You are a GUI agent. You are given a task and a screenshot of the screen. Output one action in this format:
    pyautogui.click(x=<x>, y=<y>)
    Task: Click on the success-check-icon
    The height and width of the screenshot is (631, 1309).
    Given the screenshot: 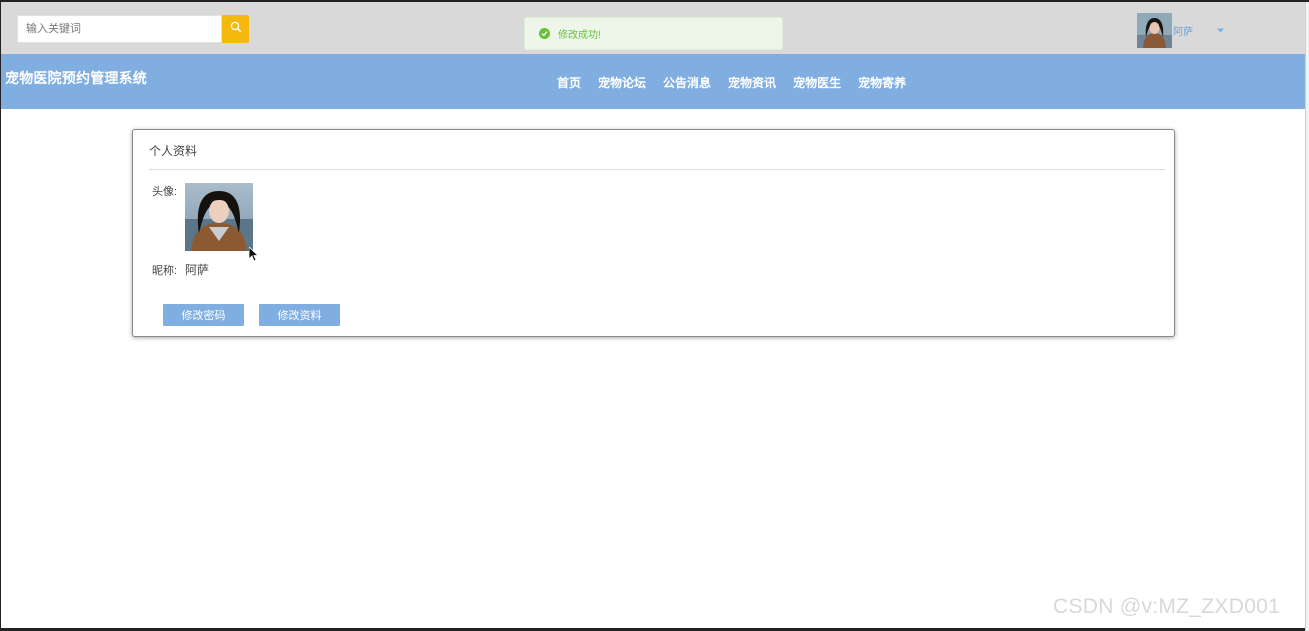 What is the action you would take?
    pyautogui.click(x=544, y=33)
    